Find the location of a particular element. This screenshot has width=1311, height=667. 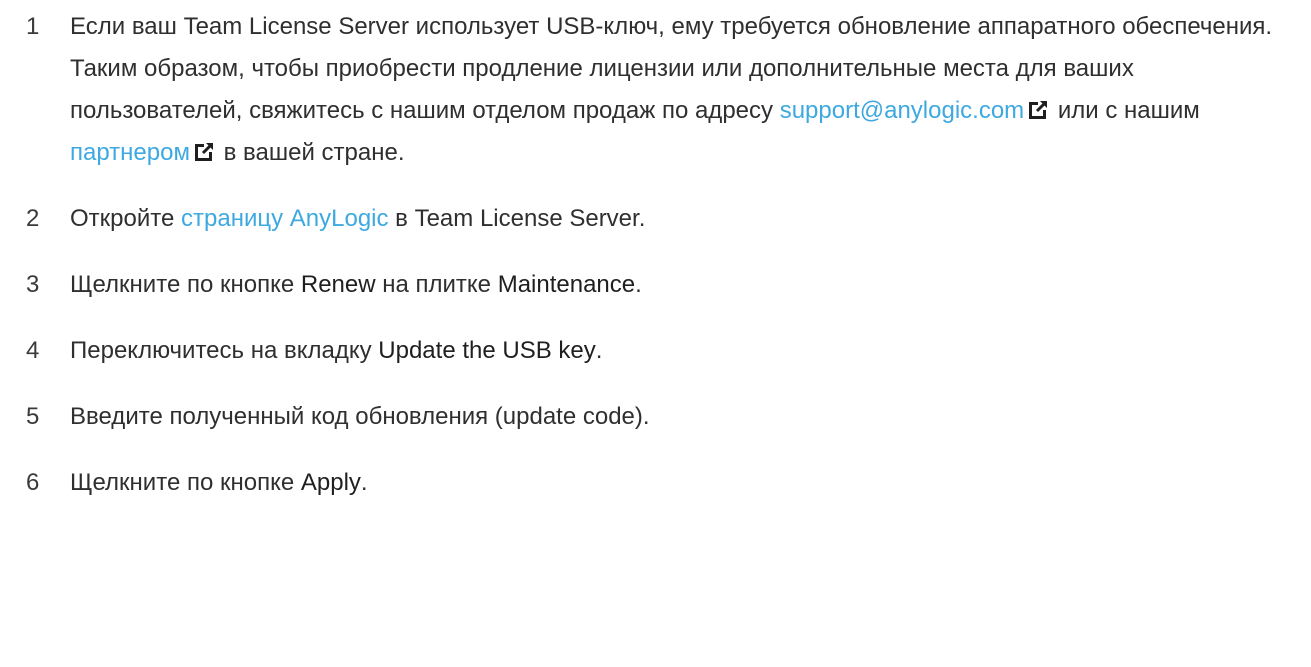

step-4-text-part: Переключитесь на вкладку is located at coordinates (224, 350).